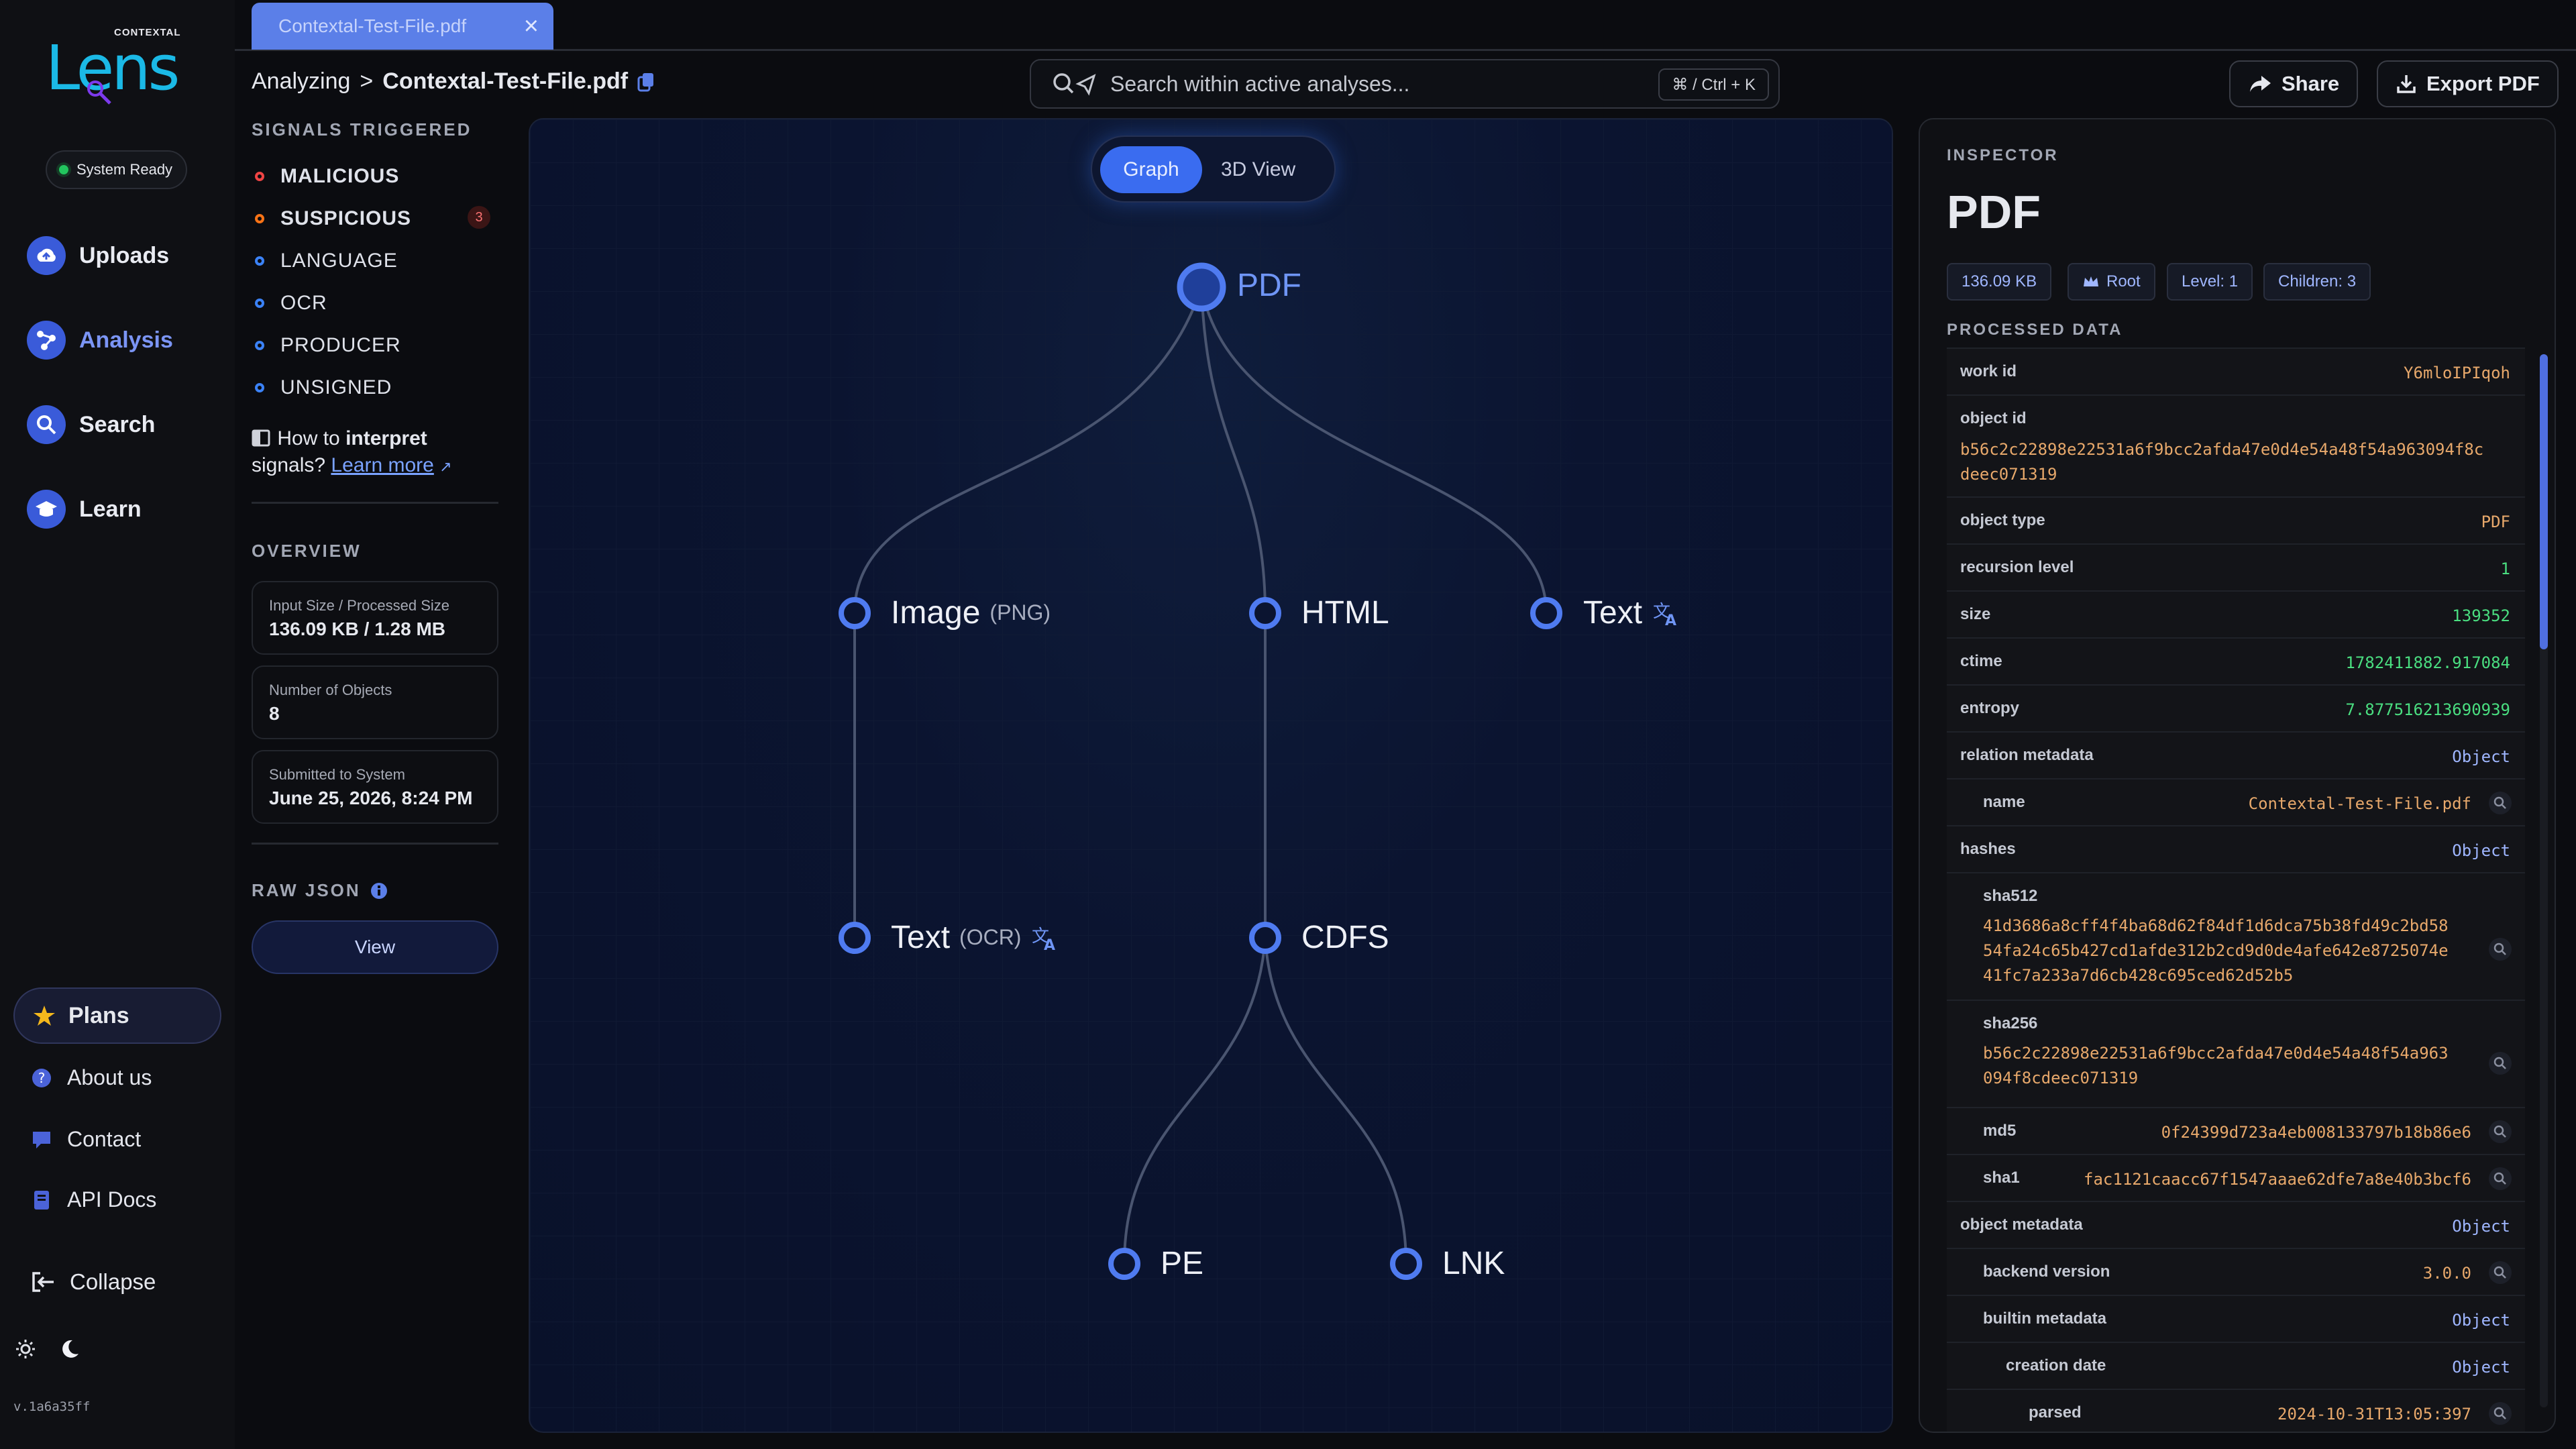 This screenshot has width=2576, height=1449. I want to click on row-key: hashes, so click(1988, 849).